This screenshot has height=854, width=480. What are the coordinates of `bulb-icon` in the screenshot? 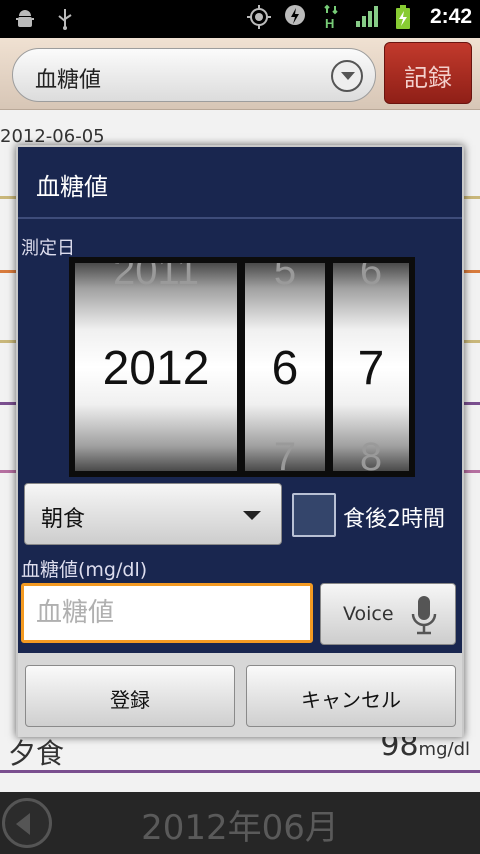 It's located at (295, 17).